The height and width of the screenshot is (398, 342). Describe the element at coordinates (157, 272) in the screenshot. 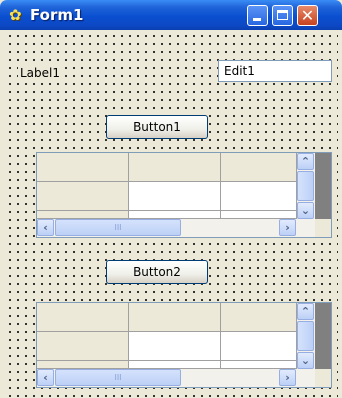

I see `button2: Button2` at that location.